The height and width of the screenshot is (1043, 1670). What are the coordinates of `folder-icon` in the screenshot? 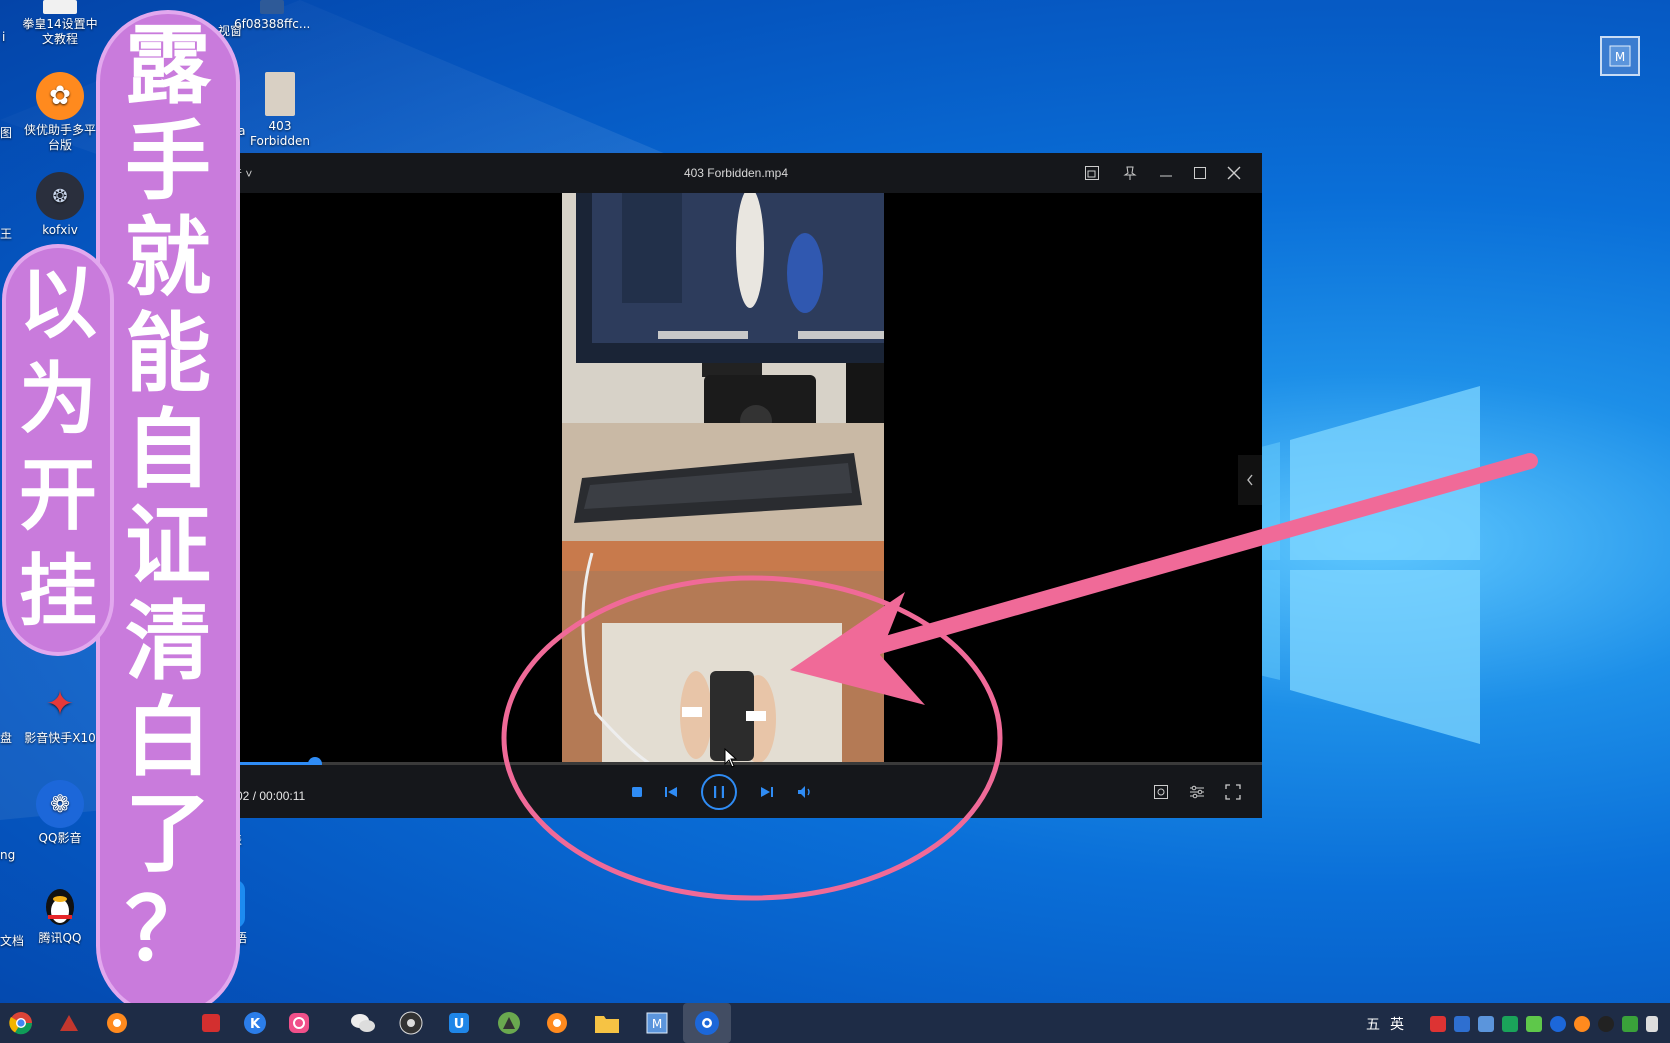 It's located at (607, 1024).